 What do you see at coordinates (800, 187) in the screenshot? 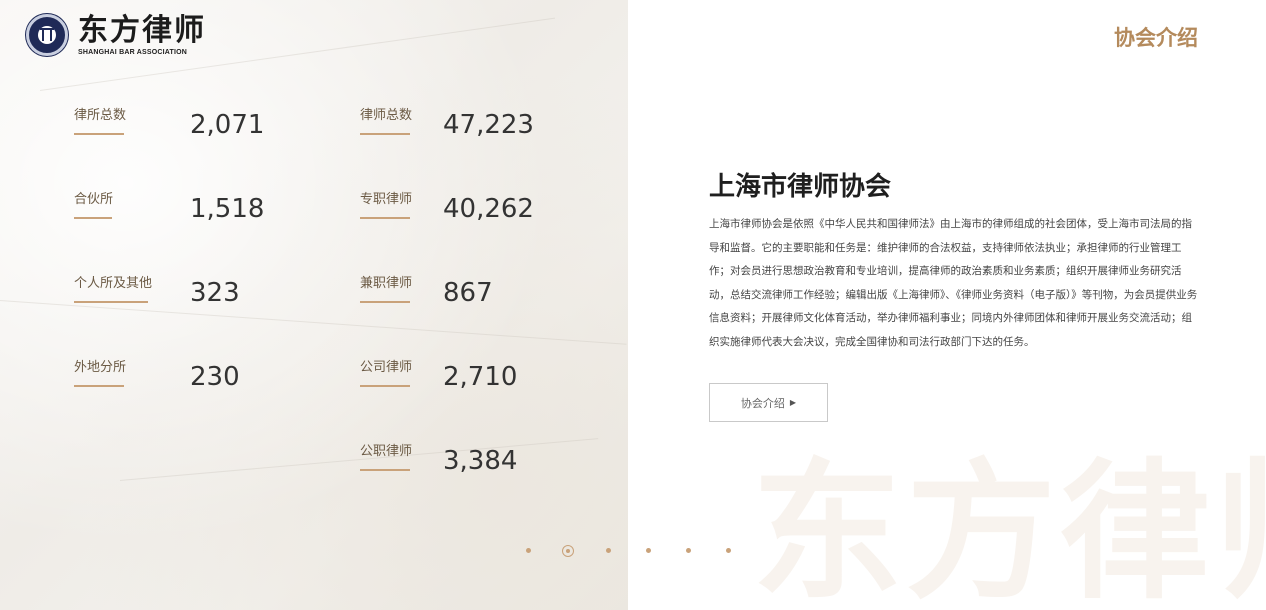
I see `association-title: 上海市律师协会` at bounding box center [800, 187].